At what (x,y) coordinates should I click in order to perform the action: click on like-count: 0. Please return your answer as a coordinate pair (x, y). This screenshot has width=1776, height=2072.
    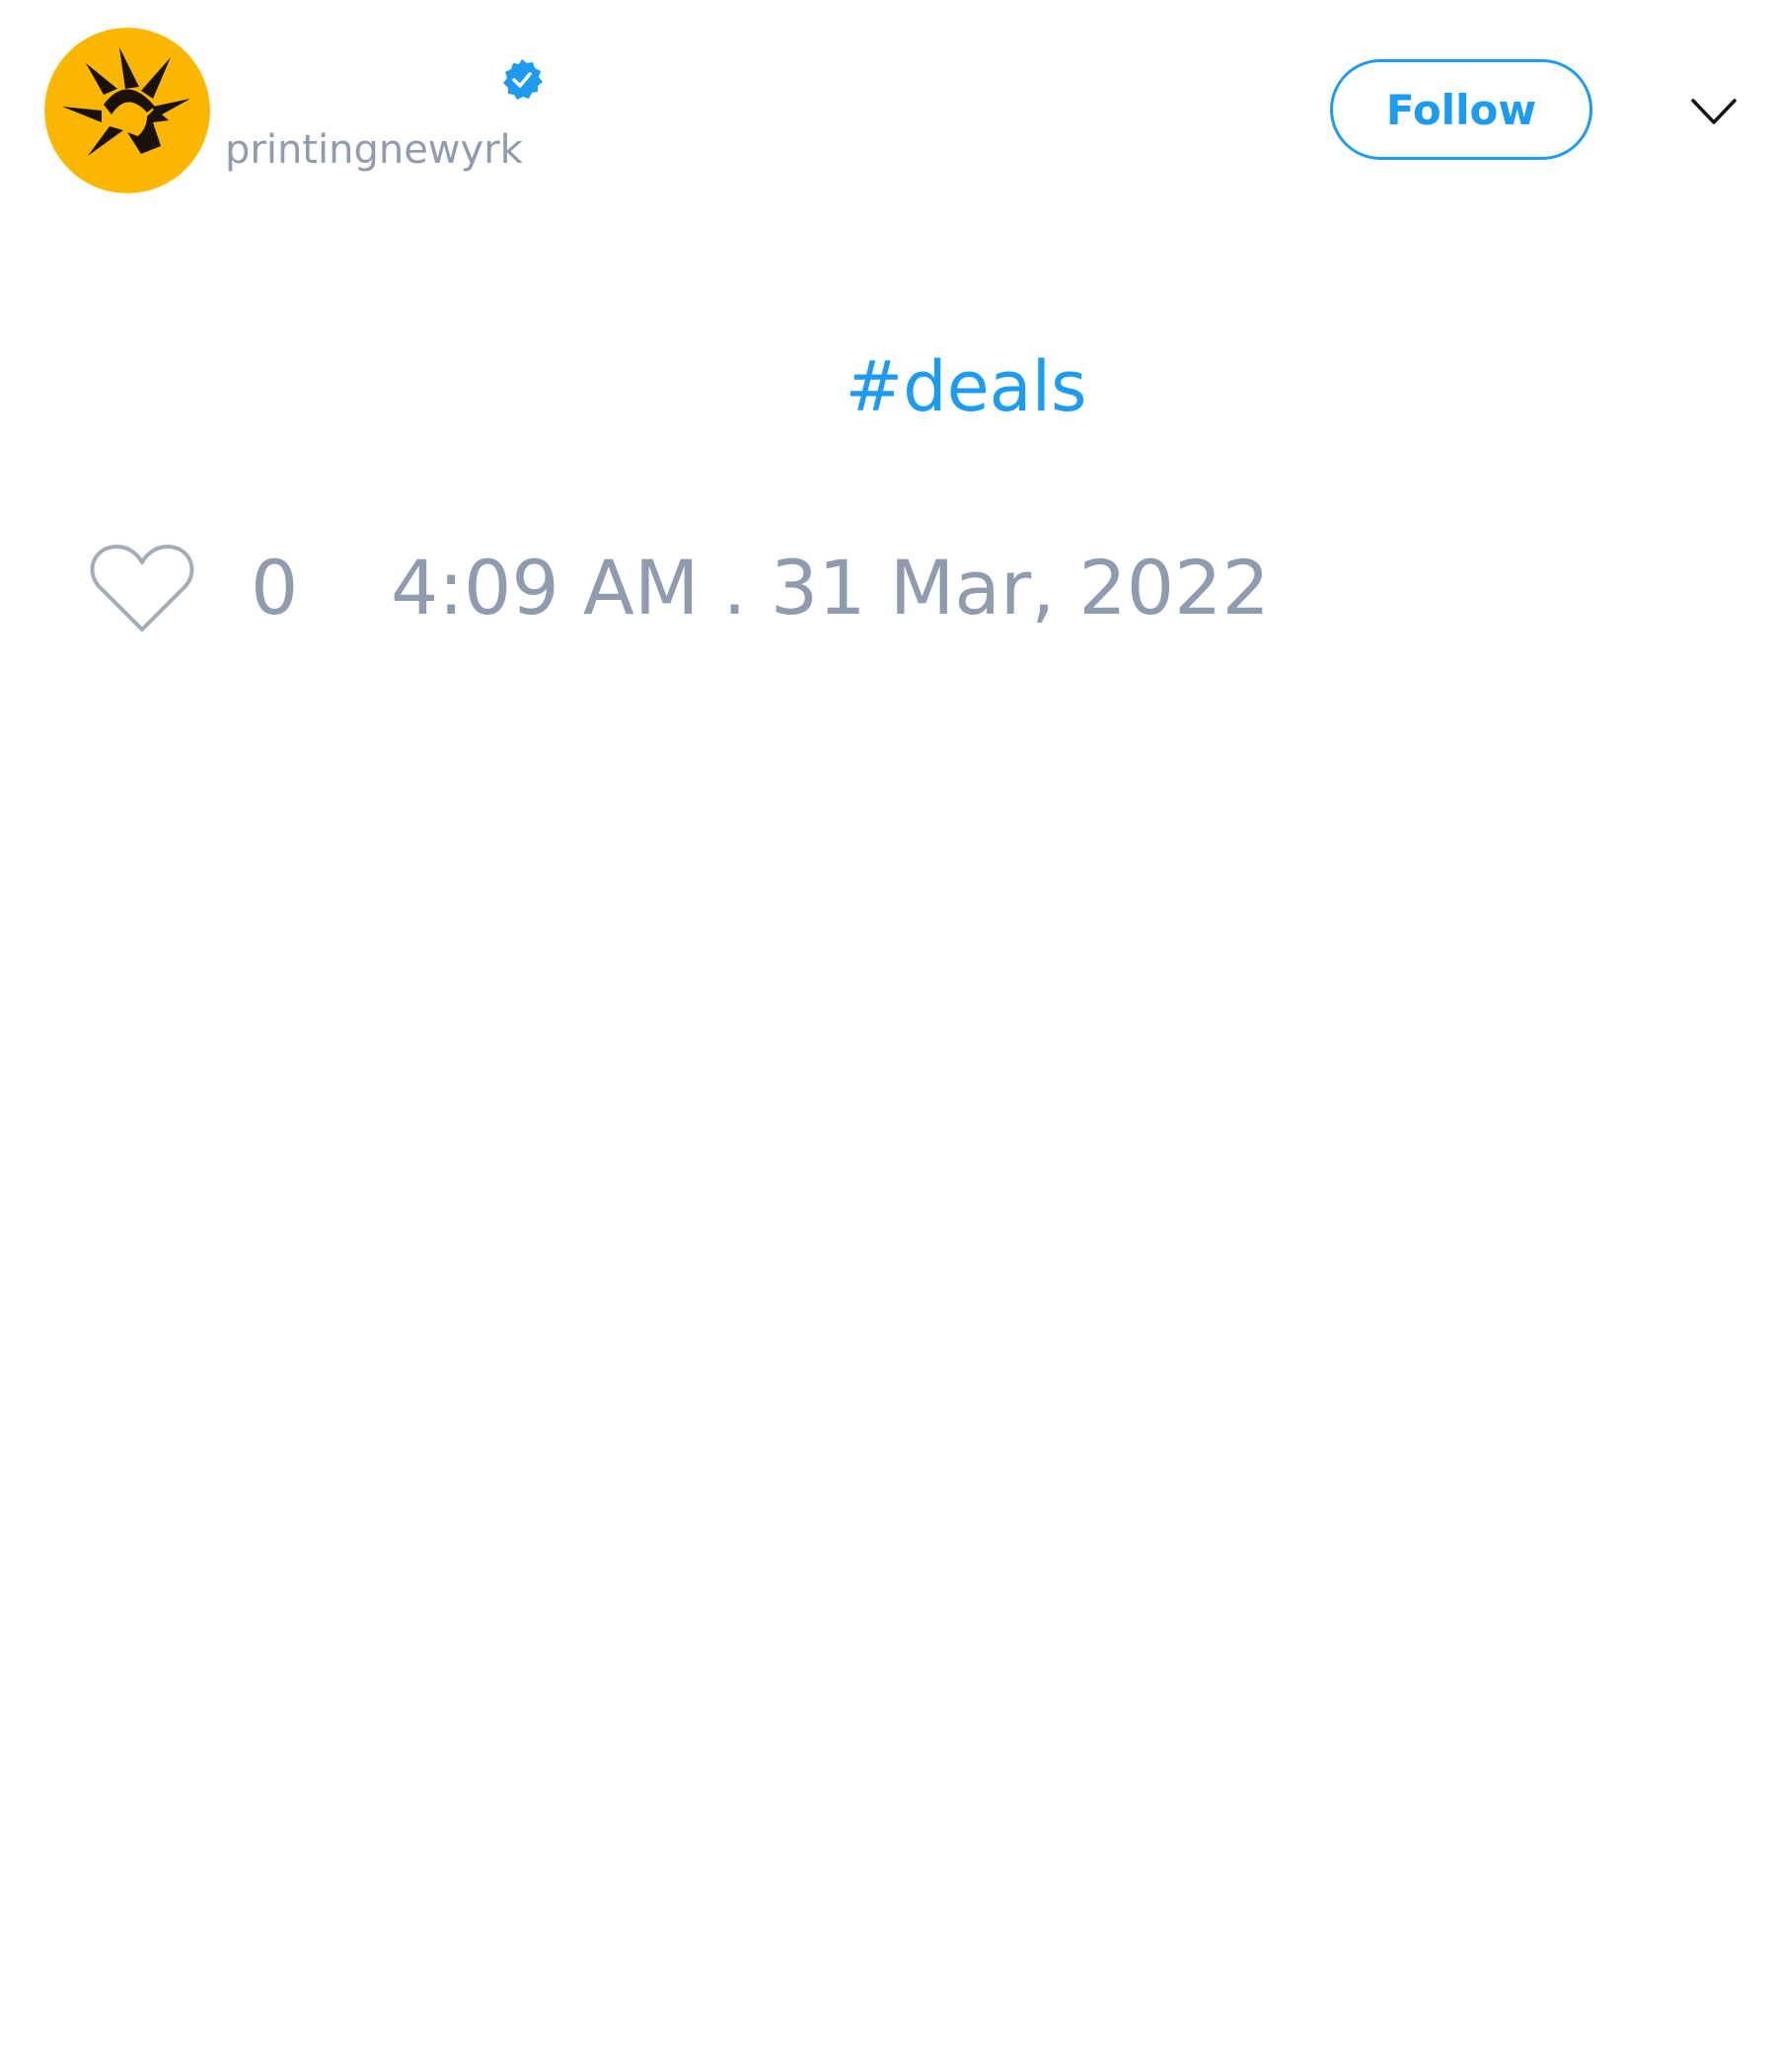
    Looking at the image, I should click on (275, 588).